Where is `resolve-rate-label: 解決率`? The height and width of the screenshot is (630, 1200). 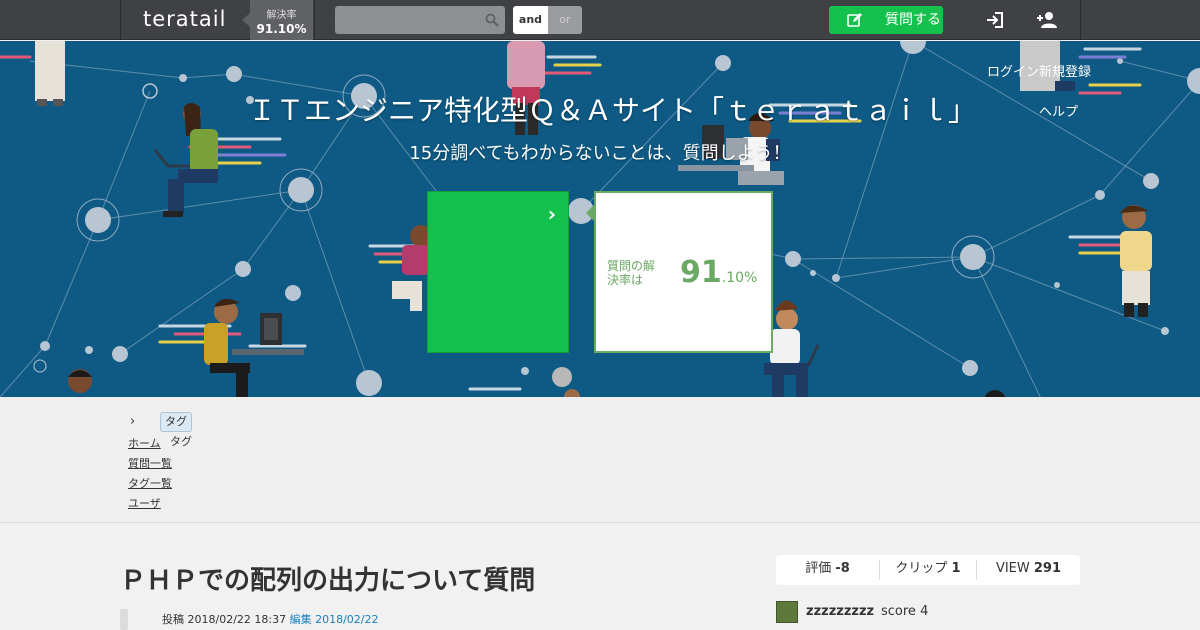 resolve-rate-label: 解決率 is located at coordinates (281, 15).